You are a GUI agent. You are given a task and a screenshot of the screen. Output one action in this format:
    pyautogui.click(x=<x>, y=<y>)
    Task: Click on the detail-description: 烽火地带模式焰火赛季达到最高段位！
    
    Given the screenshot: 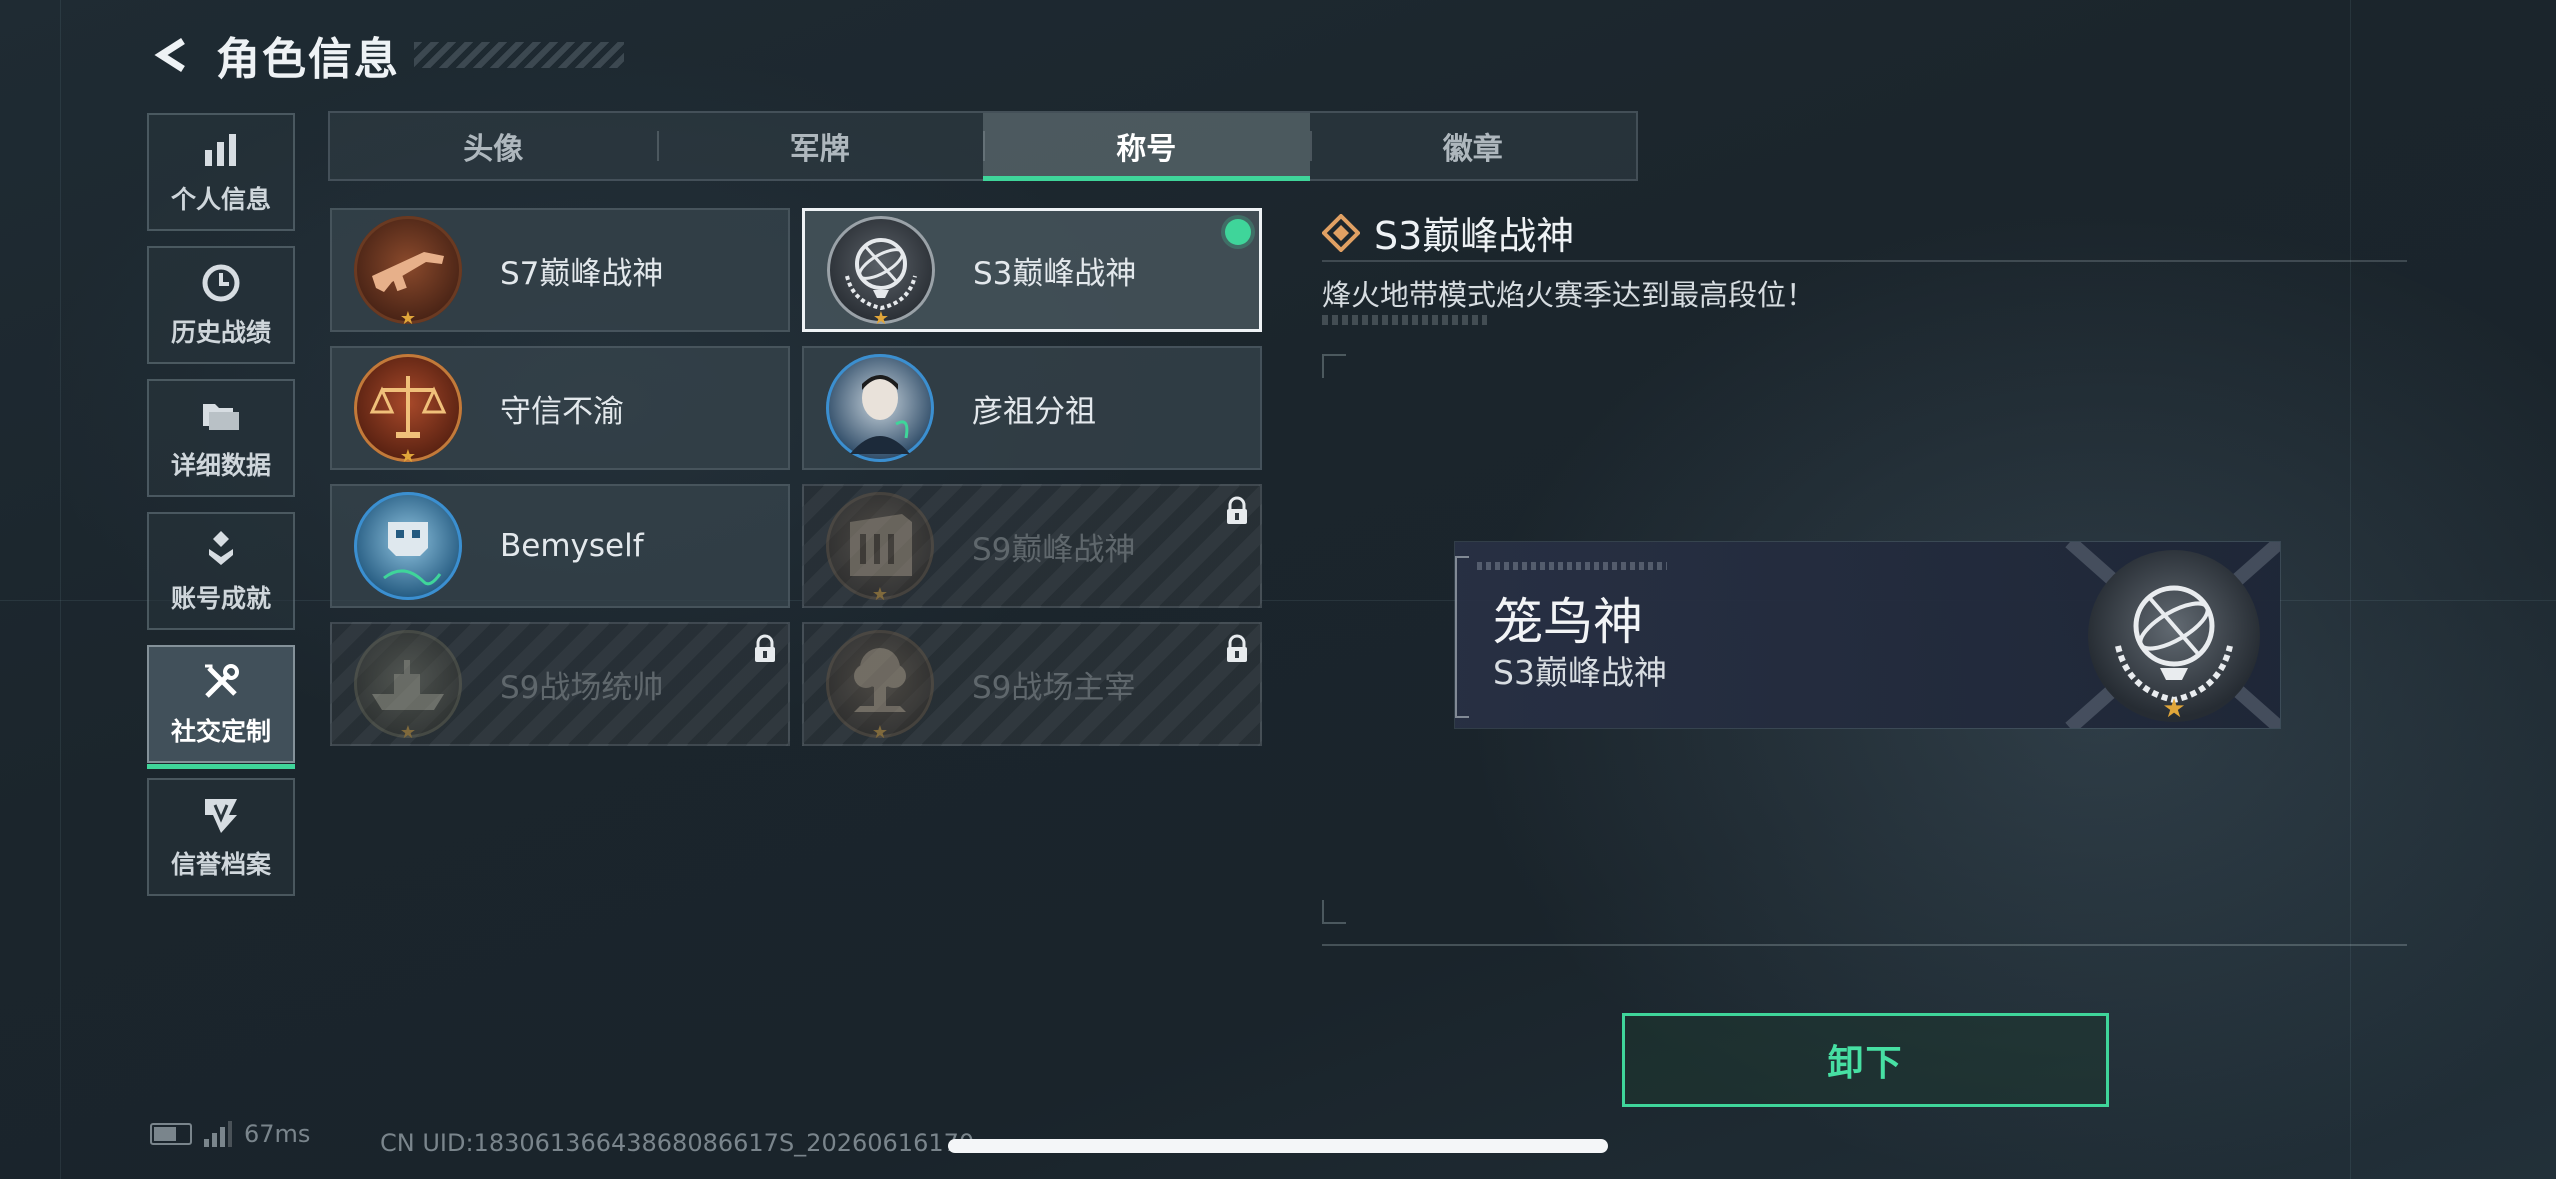 What is the action you would take?
    pyautogui.click(x=1569, y=295)
    